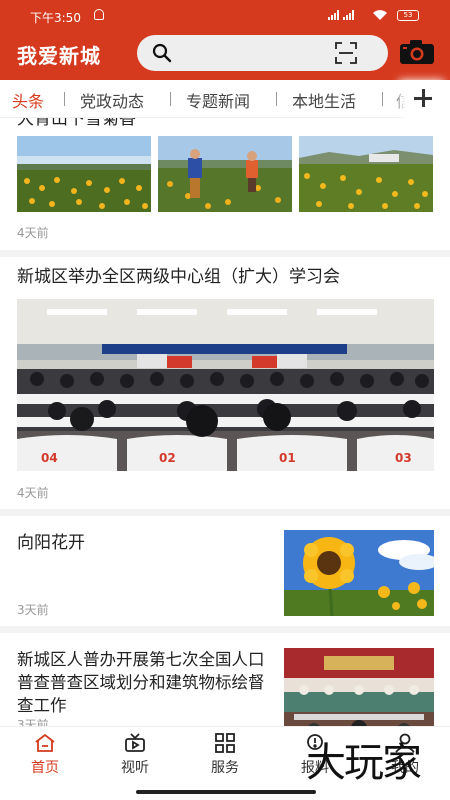 This screenshot has height=800, width=450. Describe the element at coordinates (55, 18) in the screenshot. I see `status-time: 下午3:50` at that location.